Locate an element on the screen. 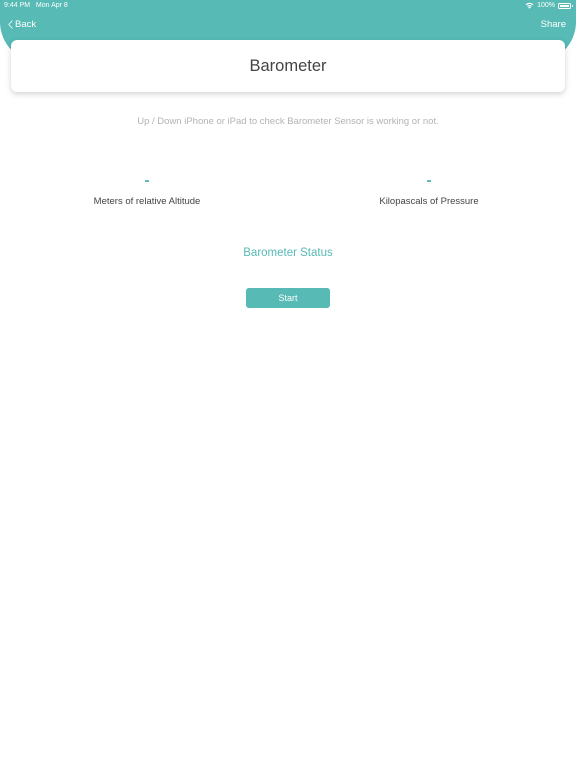 Image resolution: width=576 pixels, height=768 pixels. pressure-value: - is located at coordinates (429, 180).